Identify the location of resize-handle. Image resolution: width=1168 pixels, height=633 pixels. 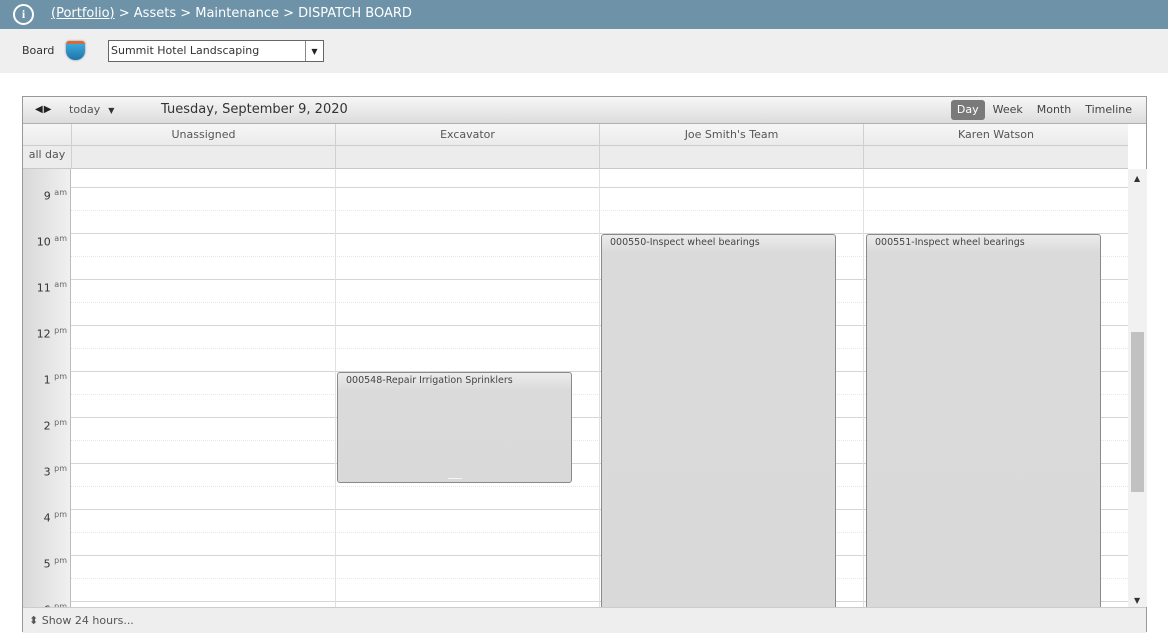
(454, 478).